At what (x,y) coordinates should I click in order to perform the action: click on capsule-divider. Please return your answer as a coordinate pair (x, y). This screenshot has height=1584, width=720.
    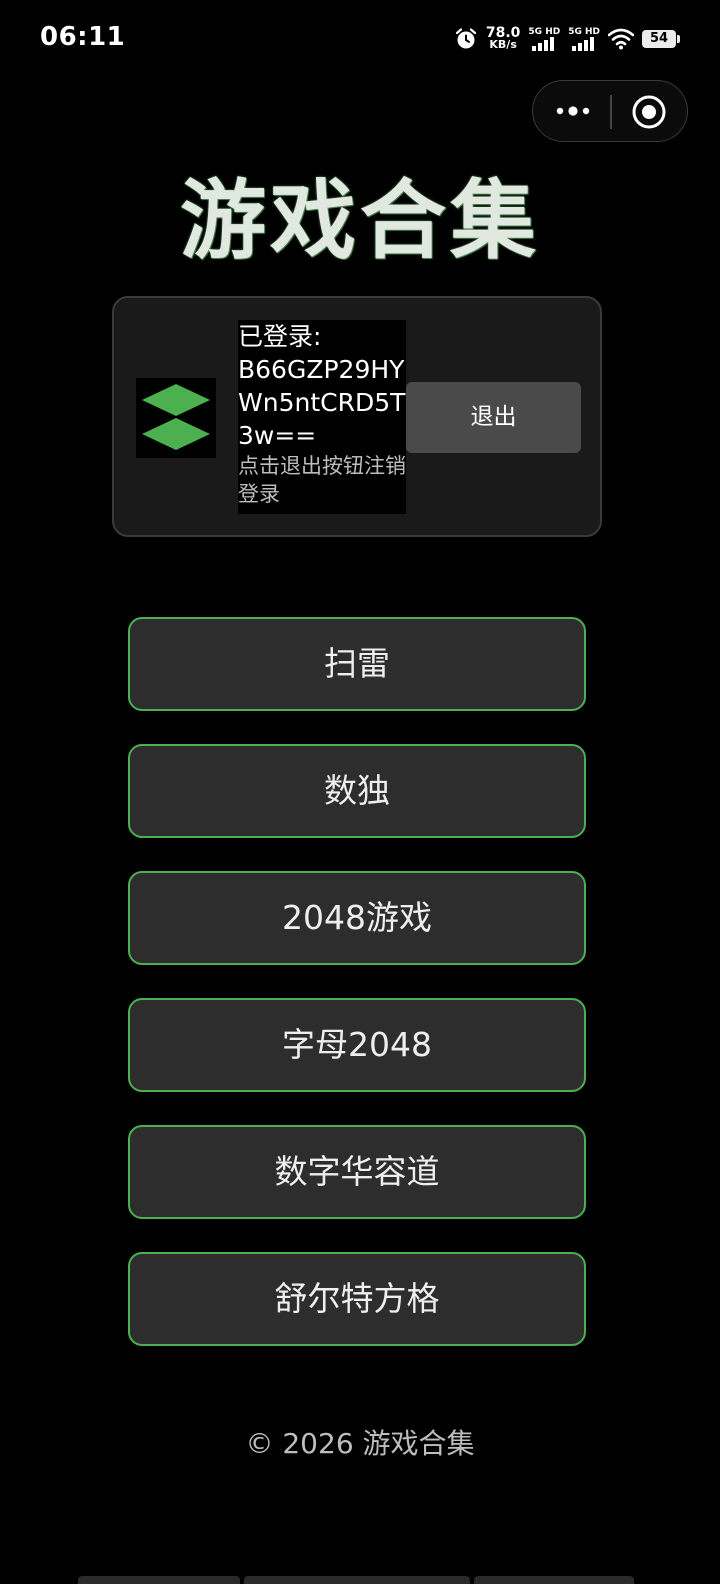
    Looking at the image, I should click on (611, 112).